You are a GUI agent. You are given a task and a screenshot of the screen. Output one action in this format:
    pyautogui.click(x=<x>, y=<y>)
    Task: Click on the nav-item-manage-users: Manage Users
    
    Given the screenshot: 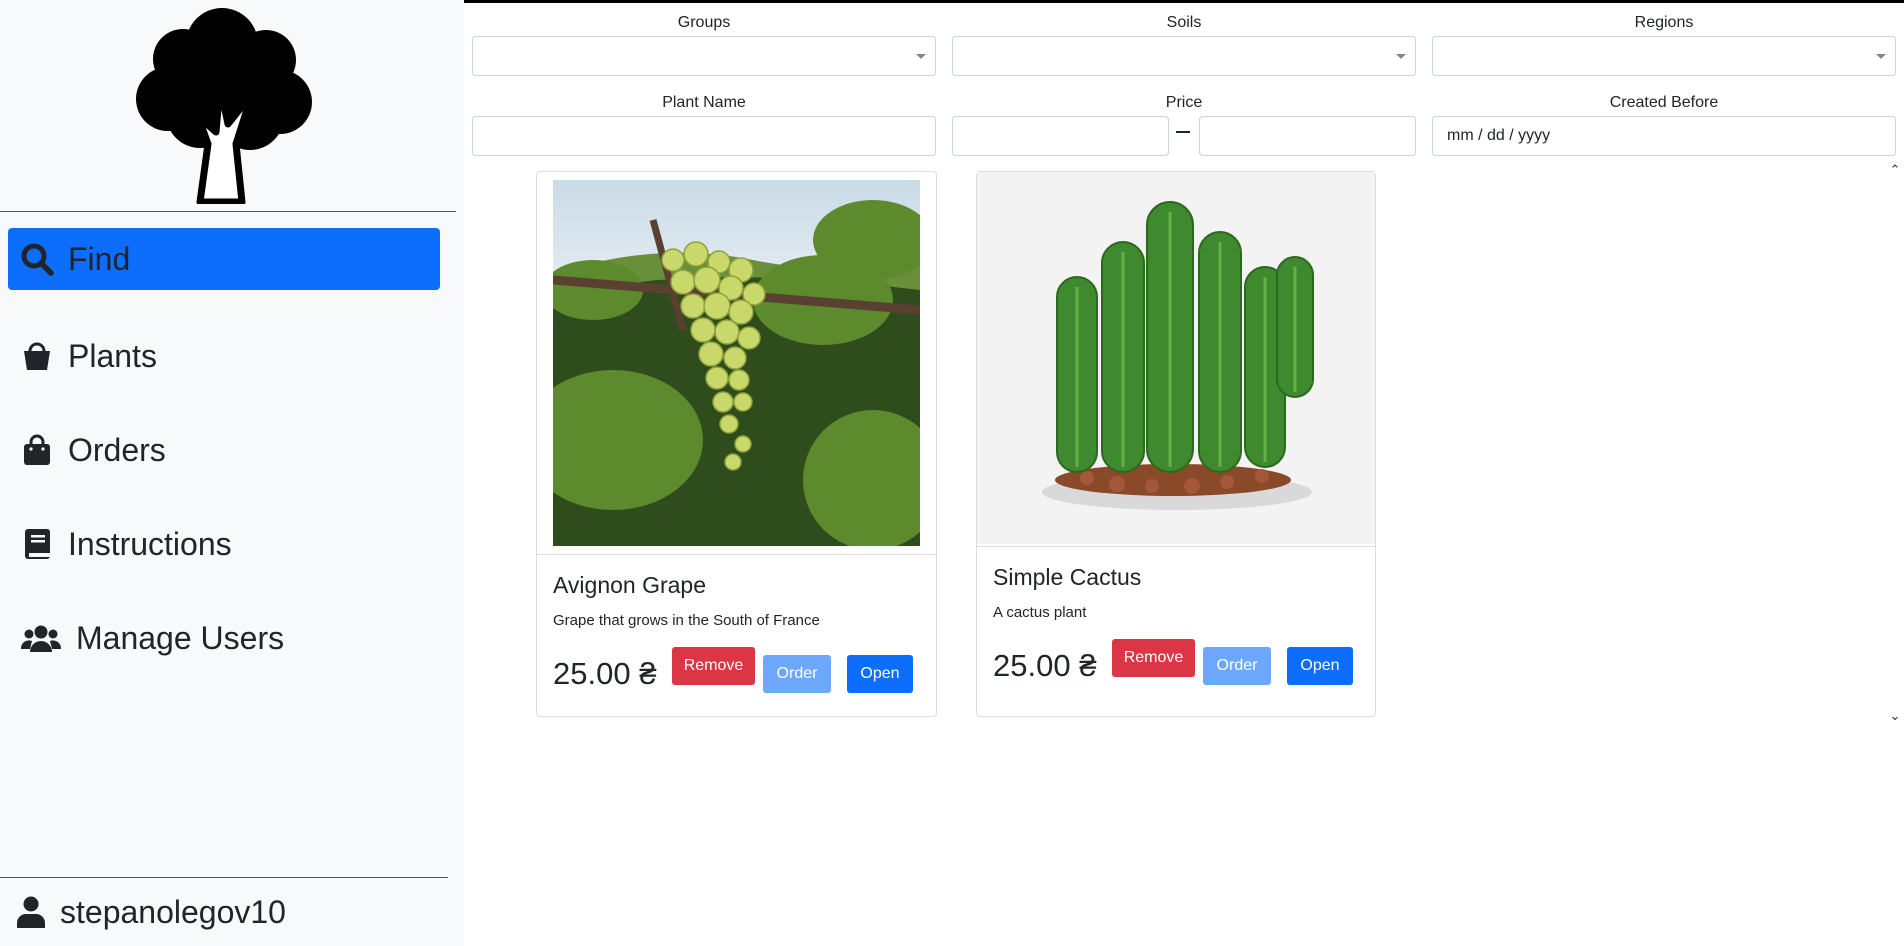 What is the action you would take?
    pyautogui.click(x=224, y=638)
    